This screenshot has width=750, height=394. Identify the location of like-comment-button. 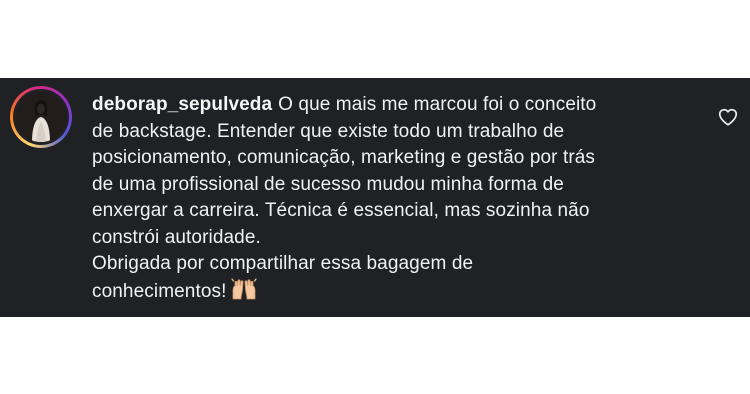
(728, 117).